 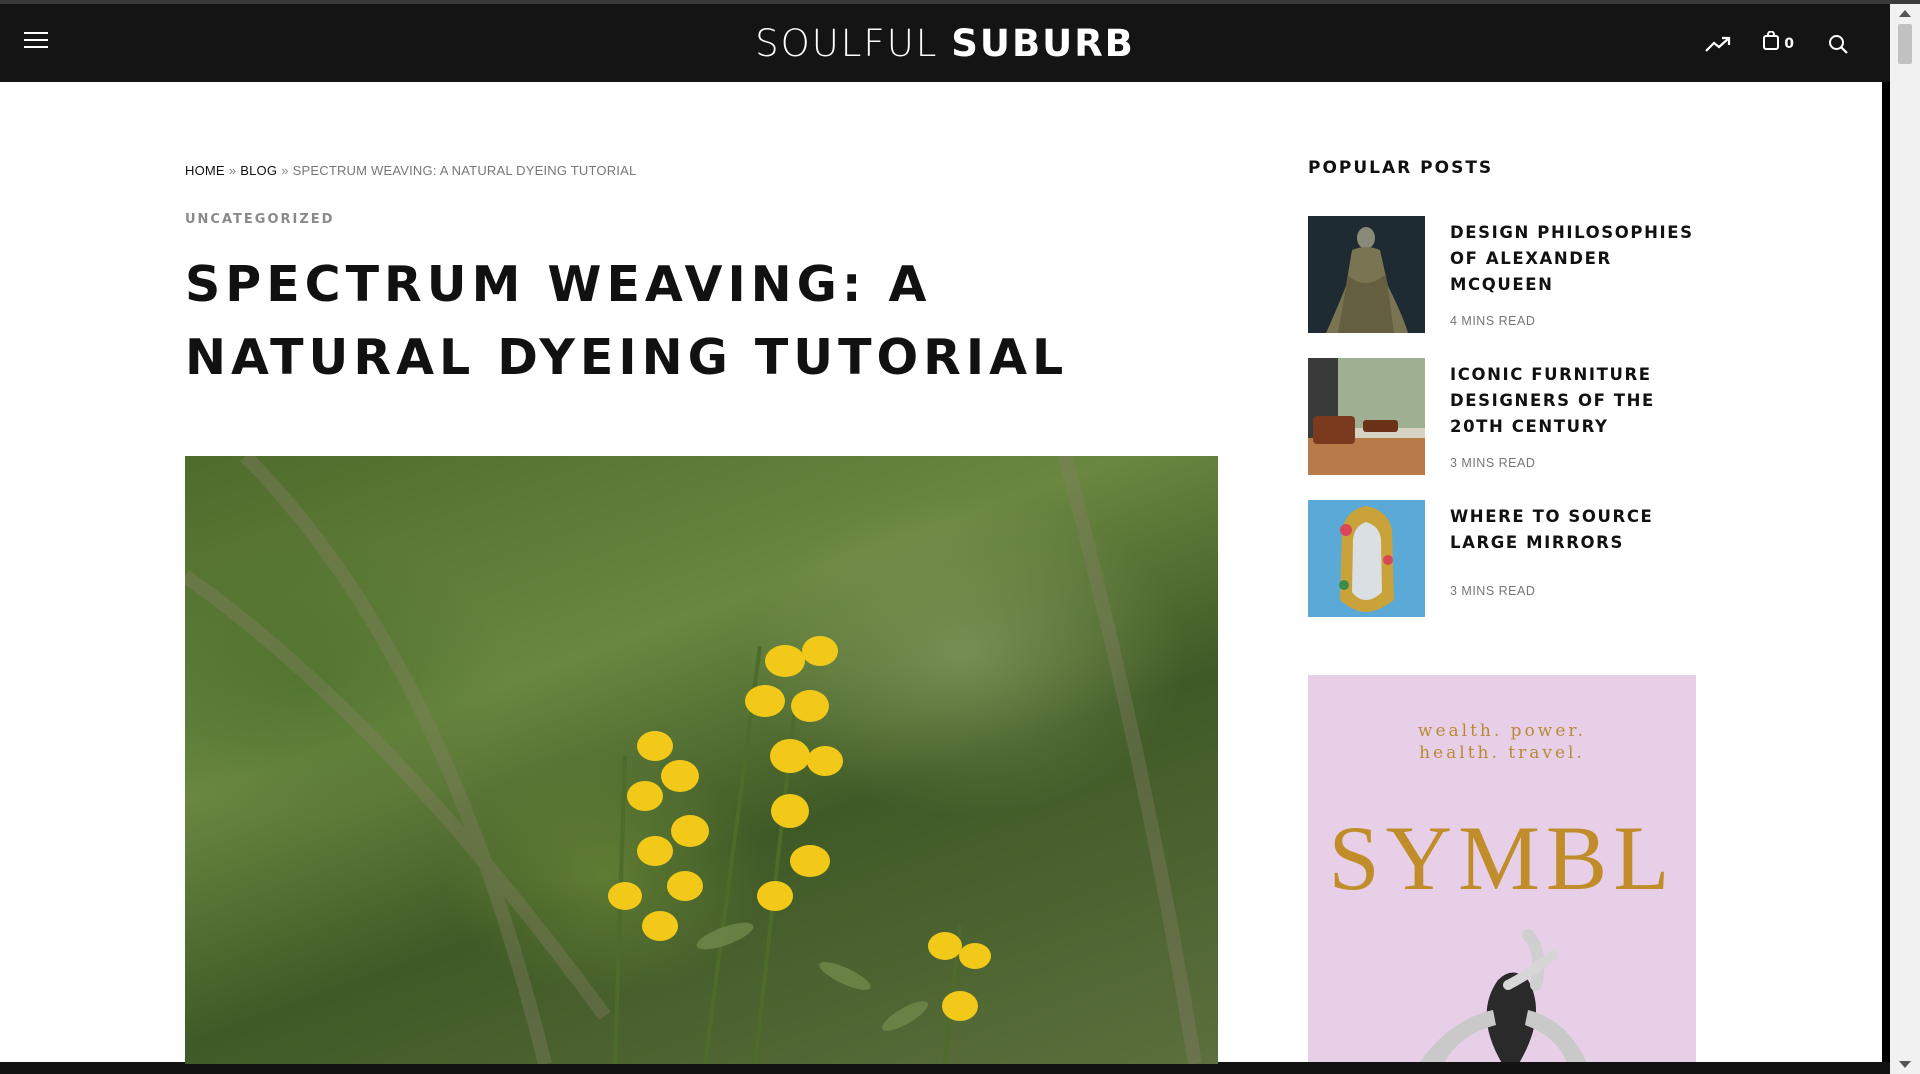 What do you see at coordinates (847, 43) in the screenshot?
I see `logo-light-text: SOULFUL` at bounding box center [847, 43].